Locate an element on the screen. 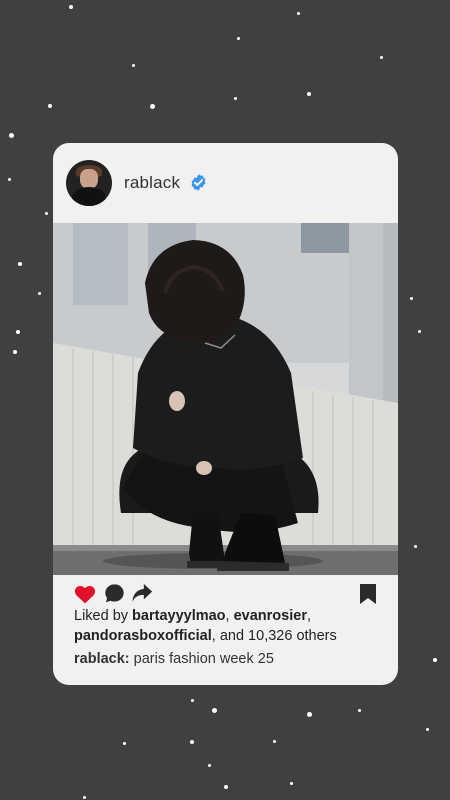 Image resolution: width=450 pixels, height=800 pixels. caption: rablack: paris fashion week 25 is located at coordinates (174, 659).